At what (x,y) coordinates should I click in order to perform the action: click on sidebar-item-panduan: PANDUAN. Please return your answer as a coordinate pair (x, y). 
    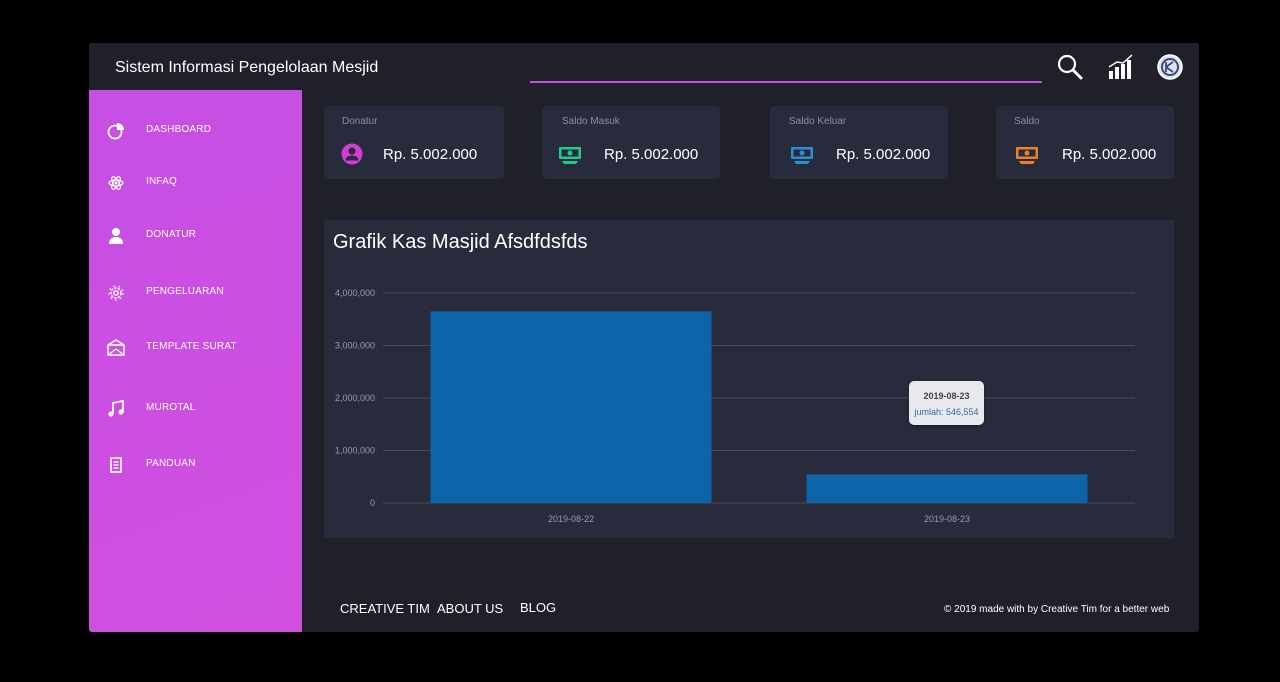
    Looking at the image, I should click on (195, 465).